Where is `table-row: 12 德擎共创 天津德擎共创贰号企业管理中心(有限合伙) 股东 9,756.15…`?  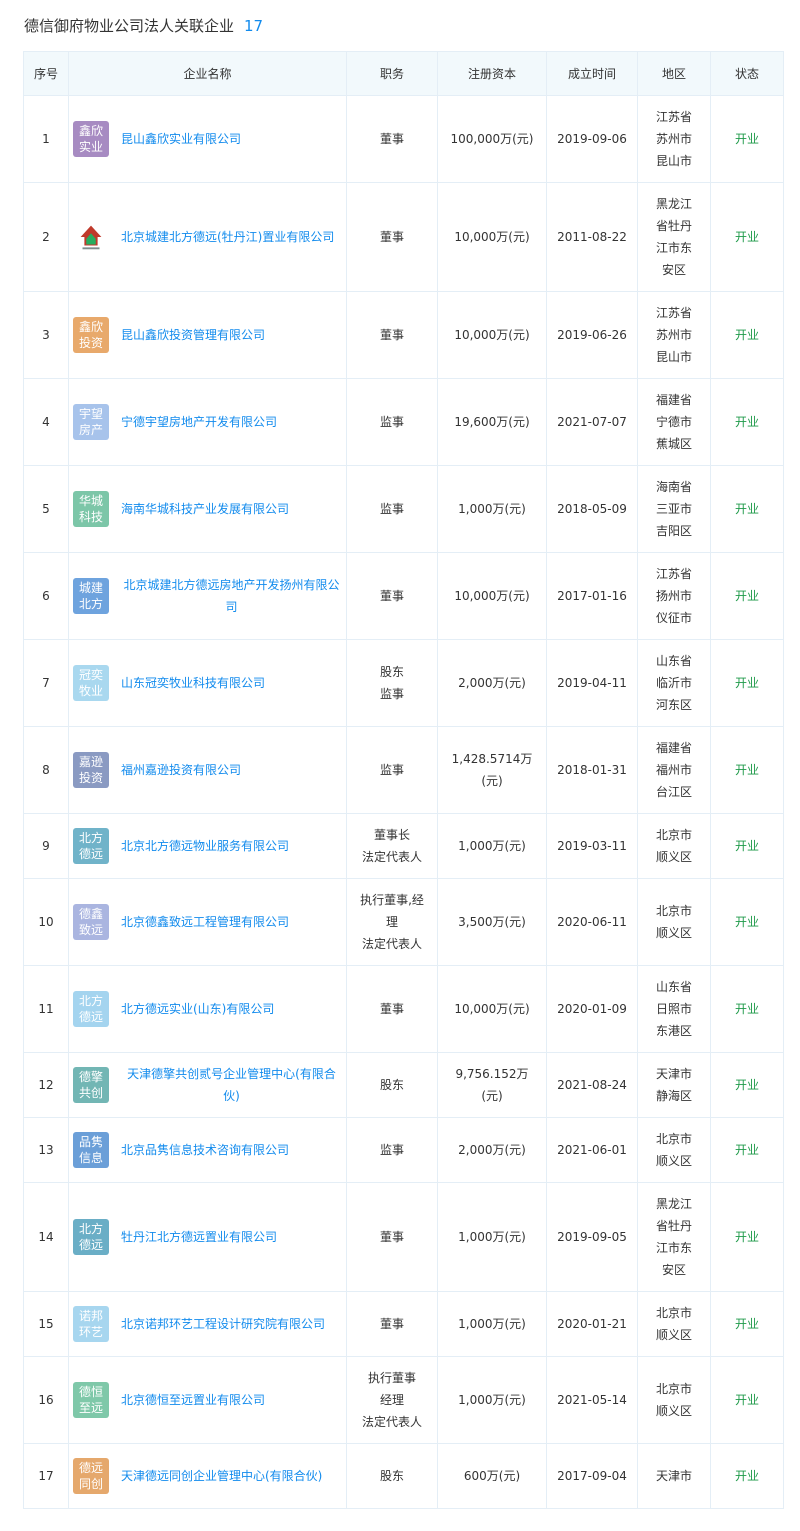
table-row: 12 德擎共创 天津德擎共创贰号企业管理中心(有限合伙) 股东 9,756.15… is located at coordinates (403, 1085).